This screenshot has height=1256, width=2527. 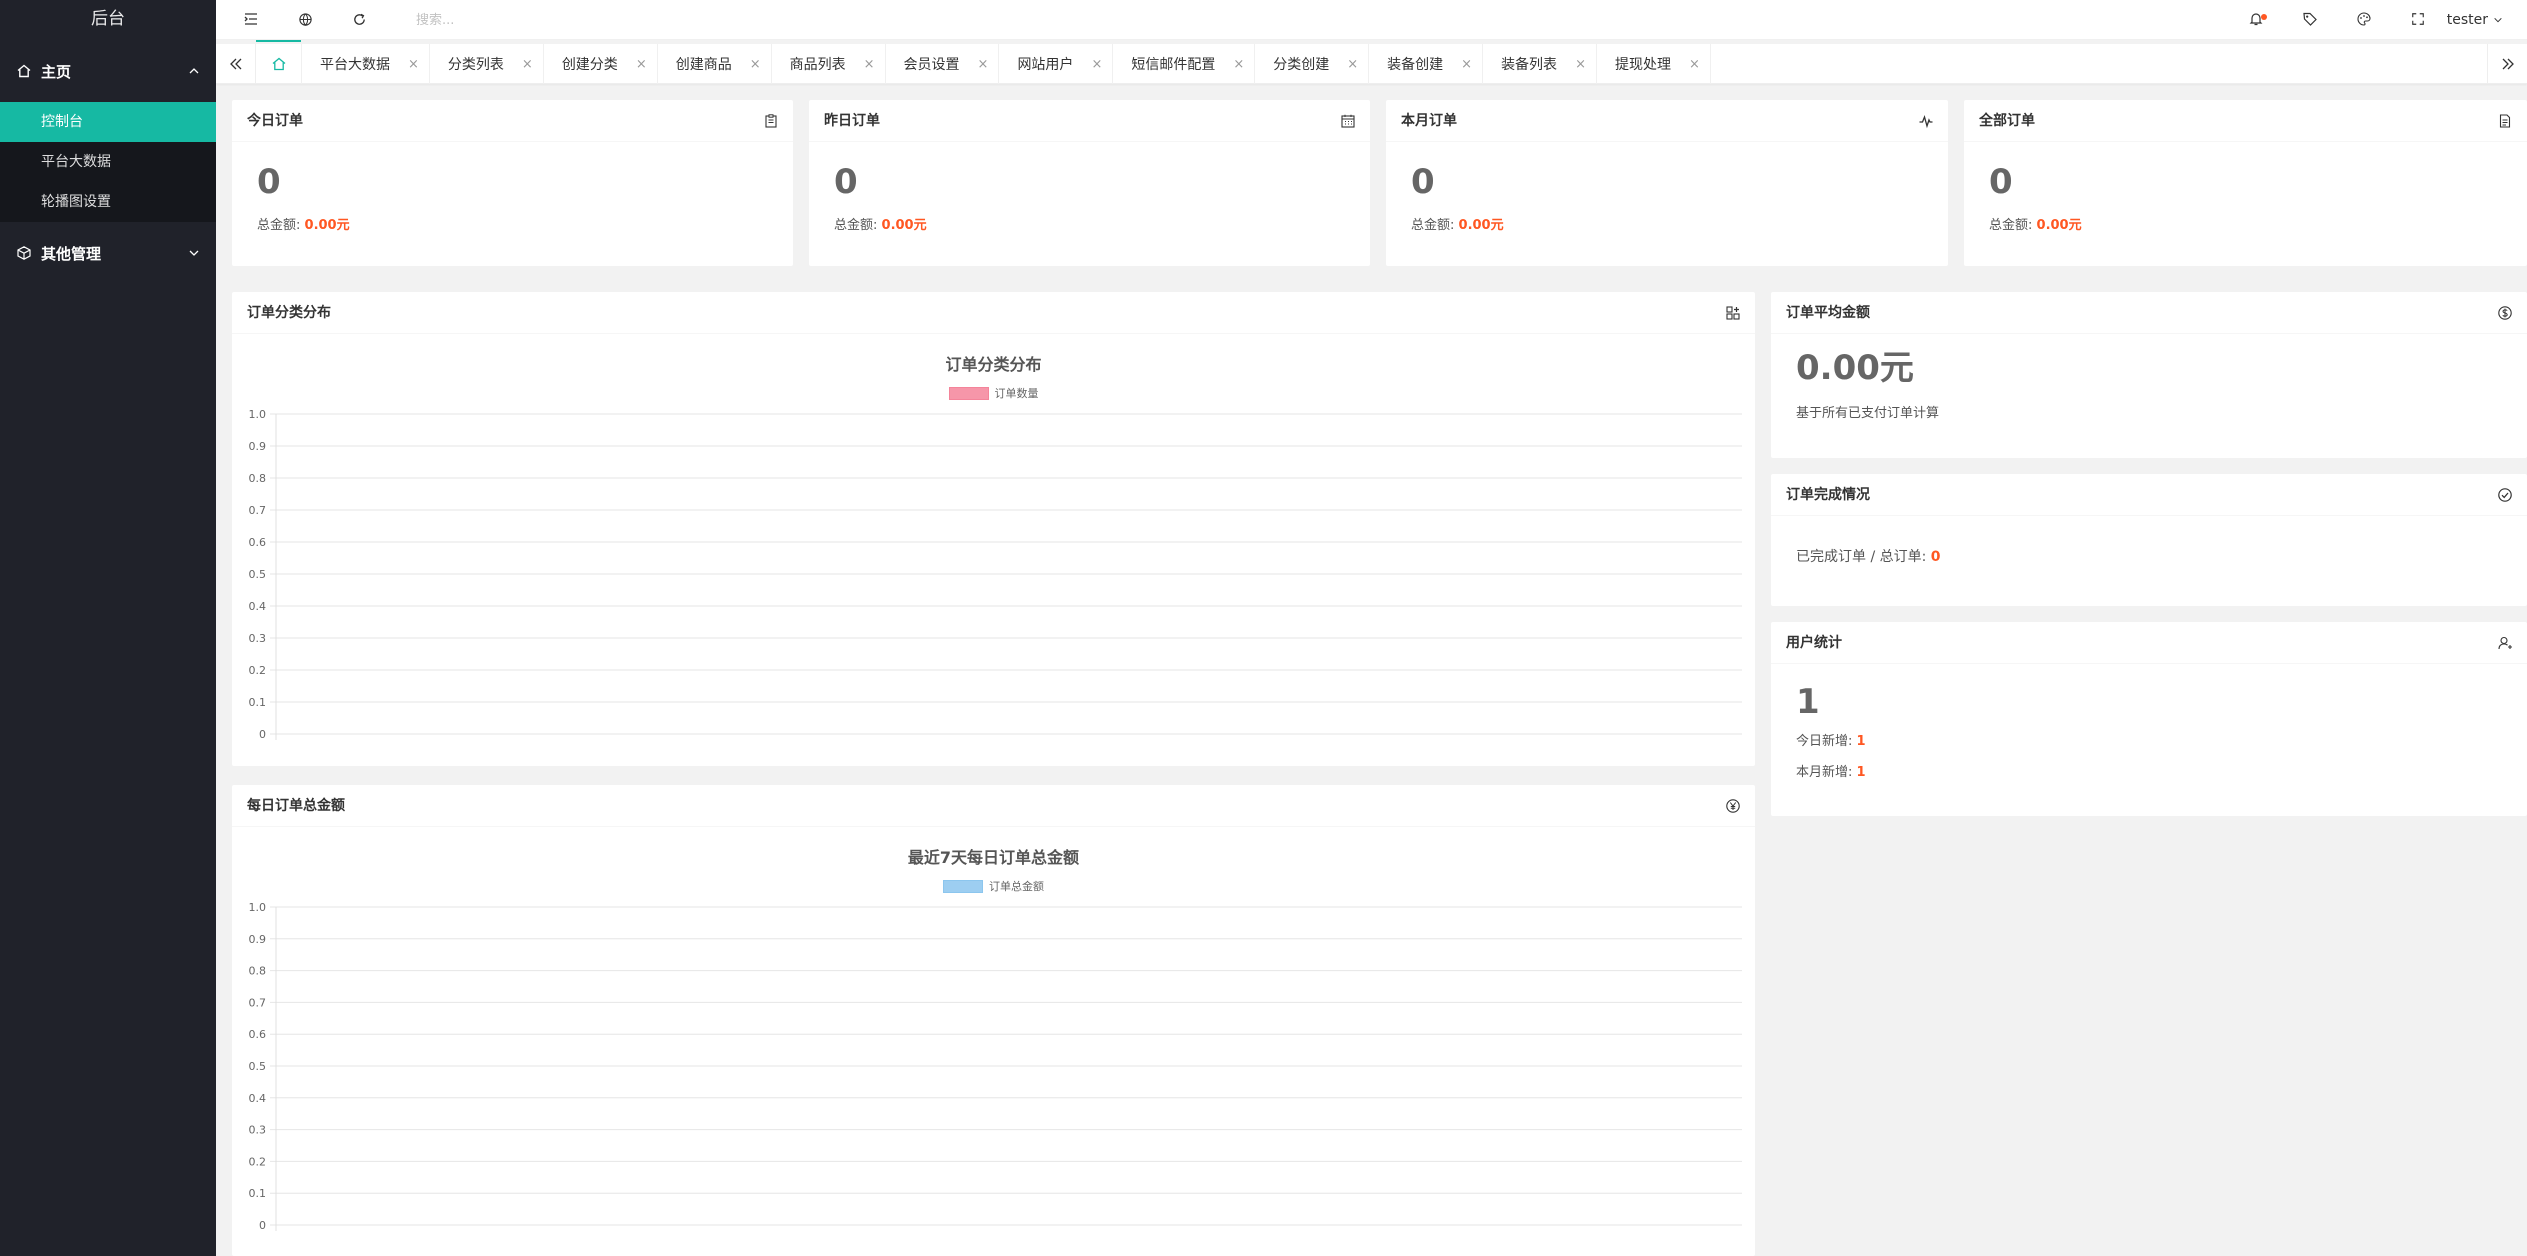 I want to click on nav-group-other: 其他管理, so click(x=108, y=253).